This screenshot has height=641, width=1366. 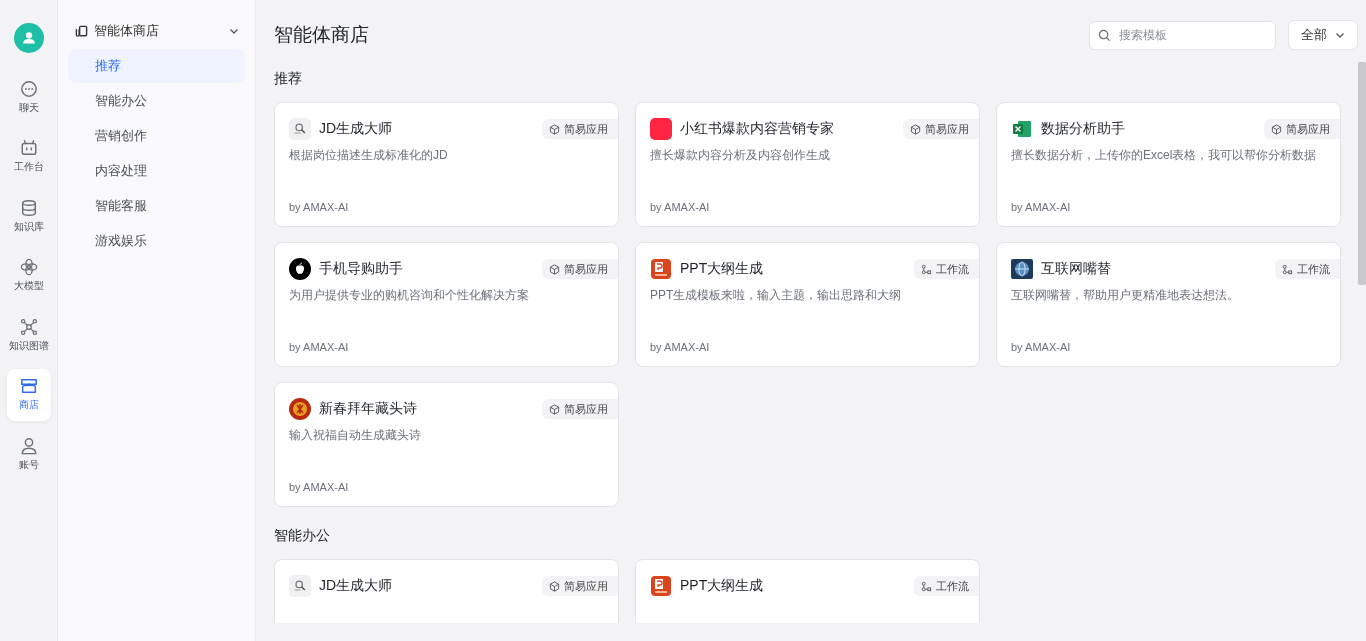 What do you see at coordinates (302, 536) in the screenshot?
I see `section-heading: 智能办公` at bounding box center [302, 536].